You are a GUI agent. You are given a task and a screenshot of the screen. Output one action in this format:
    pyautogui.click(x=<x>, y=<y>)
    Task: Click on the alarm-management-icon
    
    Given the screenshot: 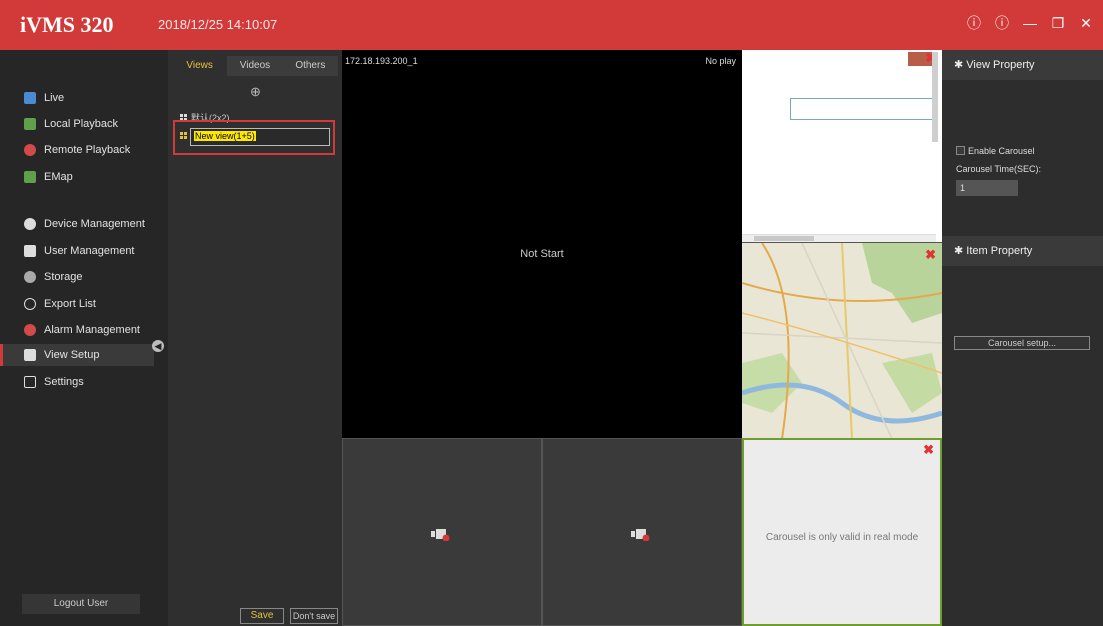 What is the action you would take?
    pyautogui.click(x=30, y=330)
    